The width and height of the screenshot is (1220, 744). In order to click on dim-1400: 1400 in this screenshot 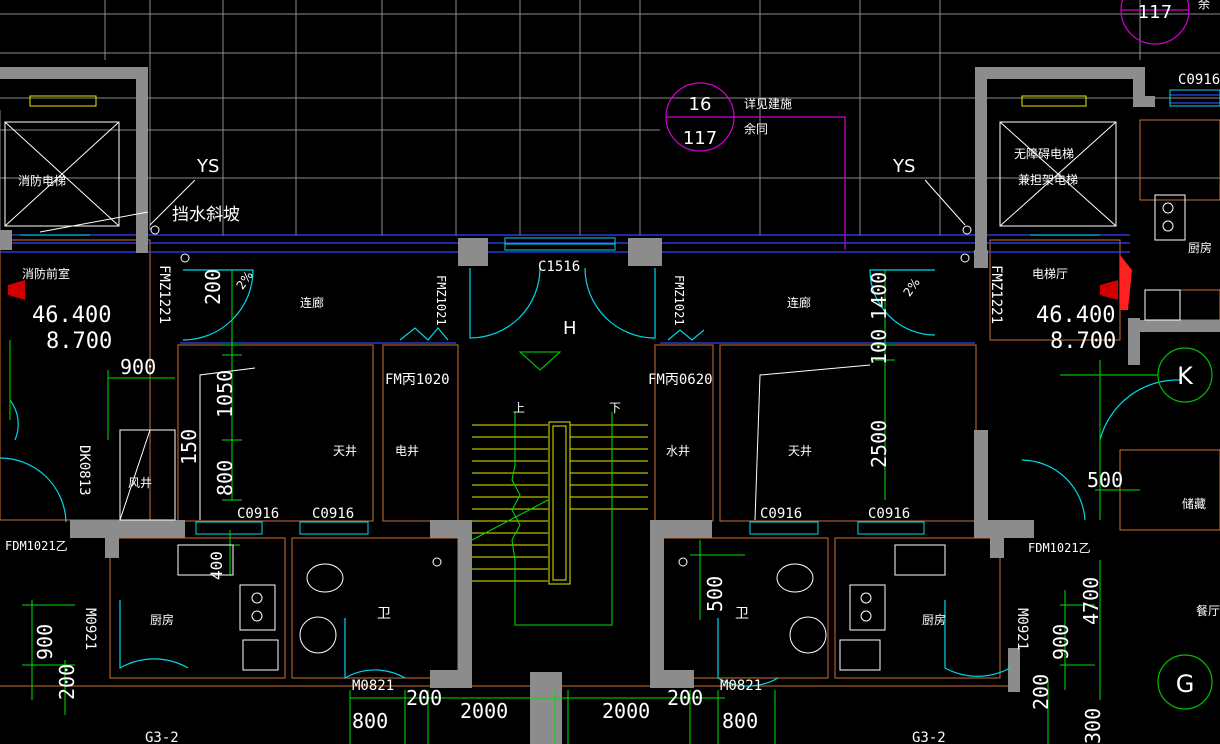, I will do `click(879, 296)`.